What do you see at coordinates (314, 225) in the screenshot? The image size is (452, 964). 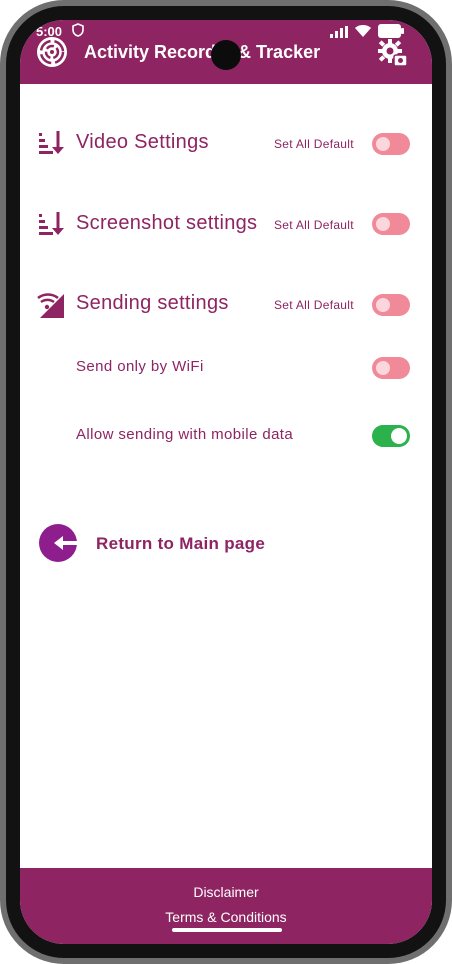 I see `screenshot-set-default-label: Set All Default` at bounding box center [314, 225].